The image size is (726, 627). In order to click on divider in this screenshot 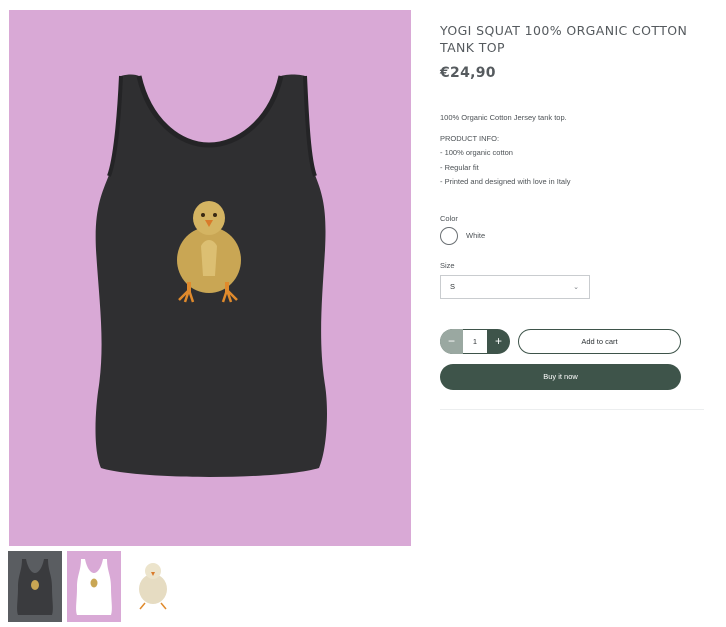, I will do `click(572, 409)`.